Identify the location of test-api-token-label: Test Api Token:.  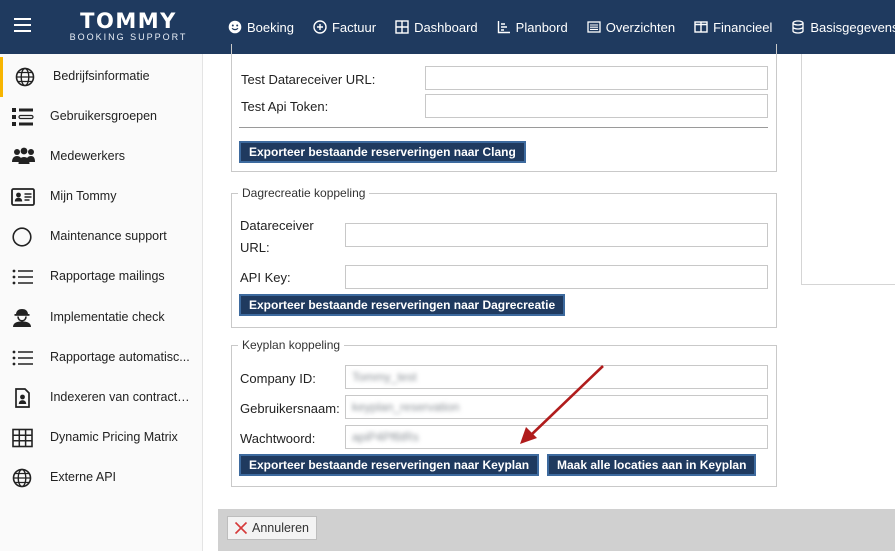
(285, 106).